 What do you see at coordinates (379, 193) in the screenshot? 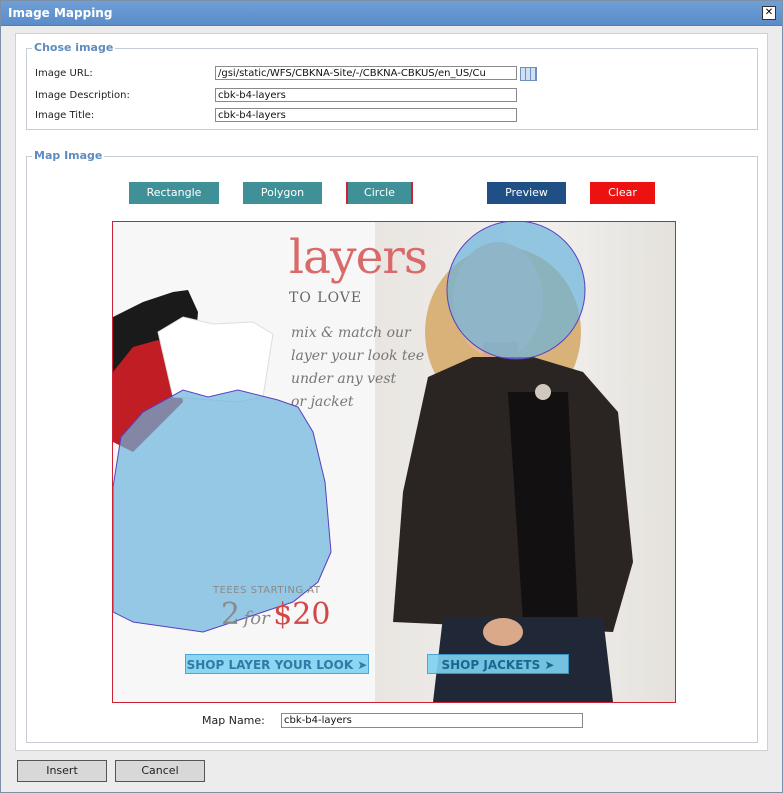
I see `circle-tool-button: Circle` at bounding box center [379, 193].